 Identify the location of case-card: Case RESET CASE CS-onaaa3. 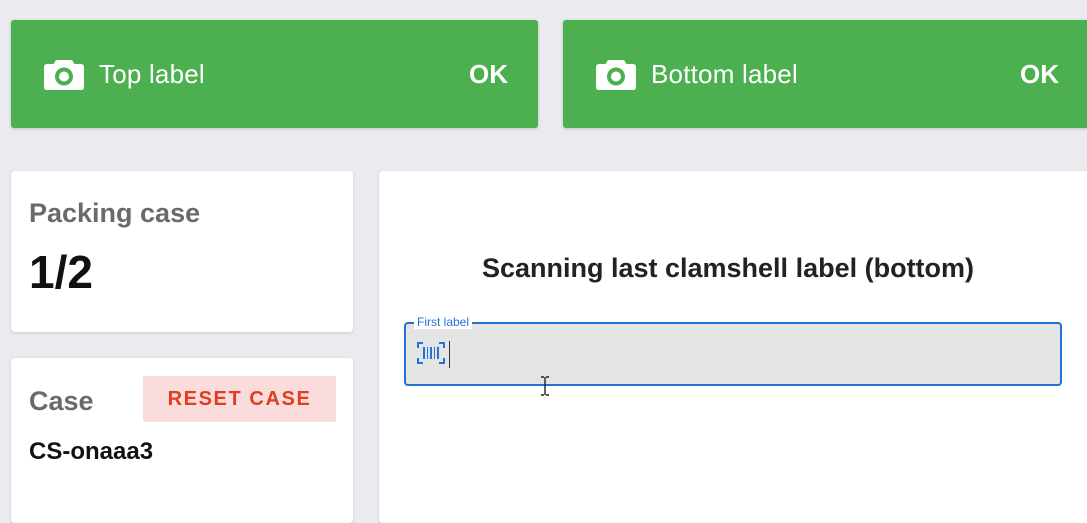
(182, 440).